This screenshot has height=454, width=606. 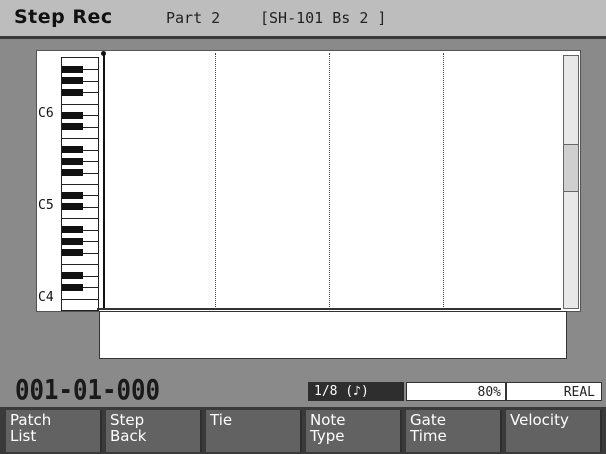 What do you see at coordinates (63, 17) in the screenshot?
I see `screen-title: Step Rec` at bounding box center [63, 17].